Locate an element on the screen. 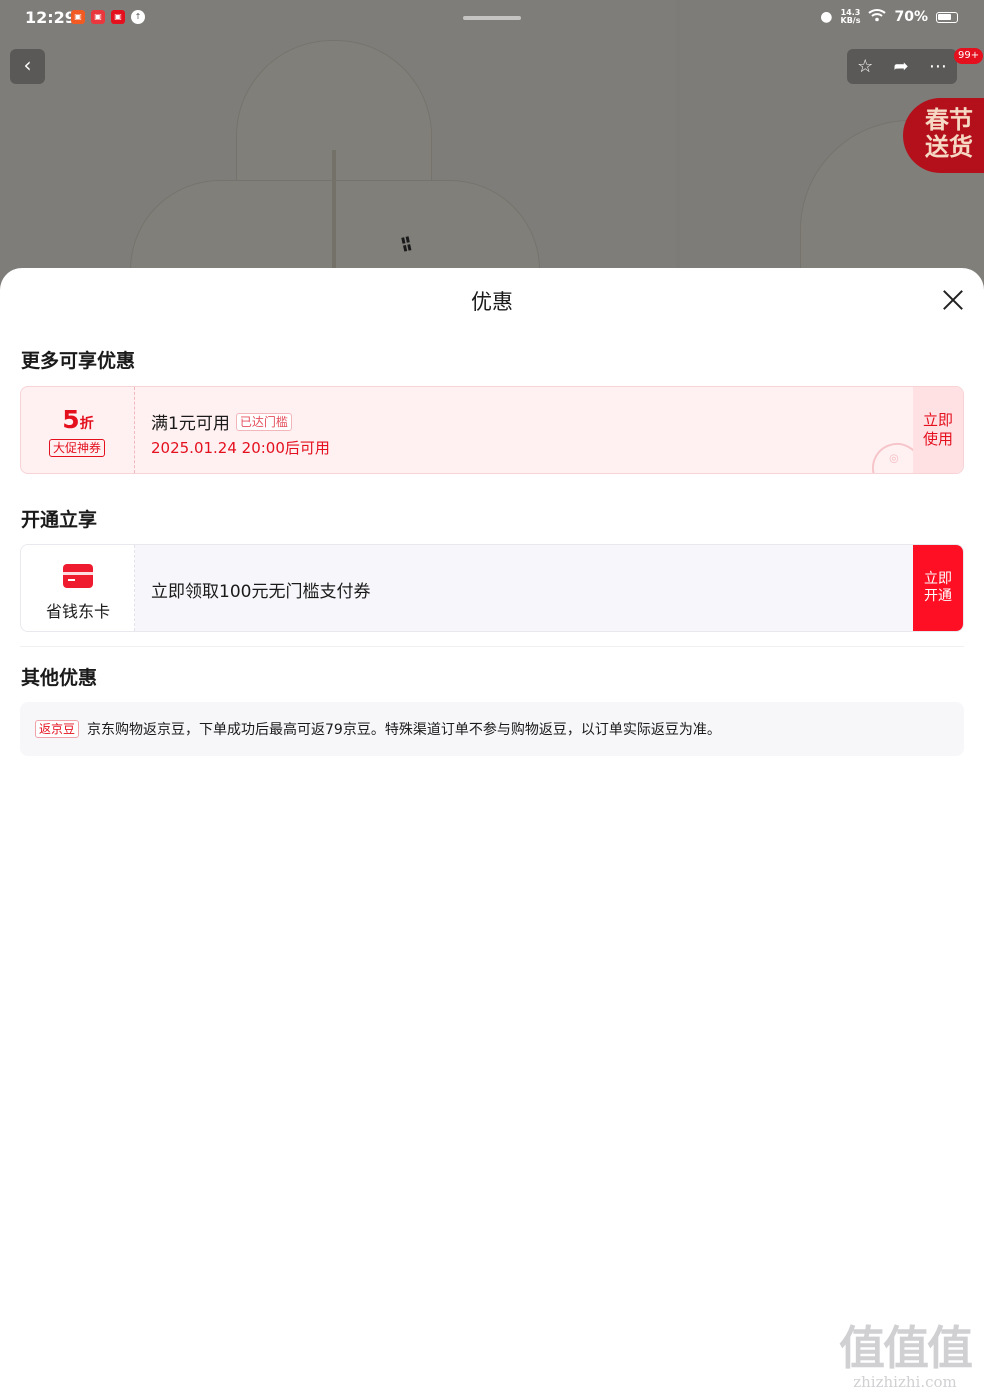  section-title-more: 更多可享优惠 is located at coordinates (78, 361).